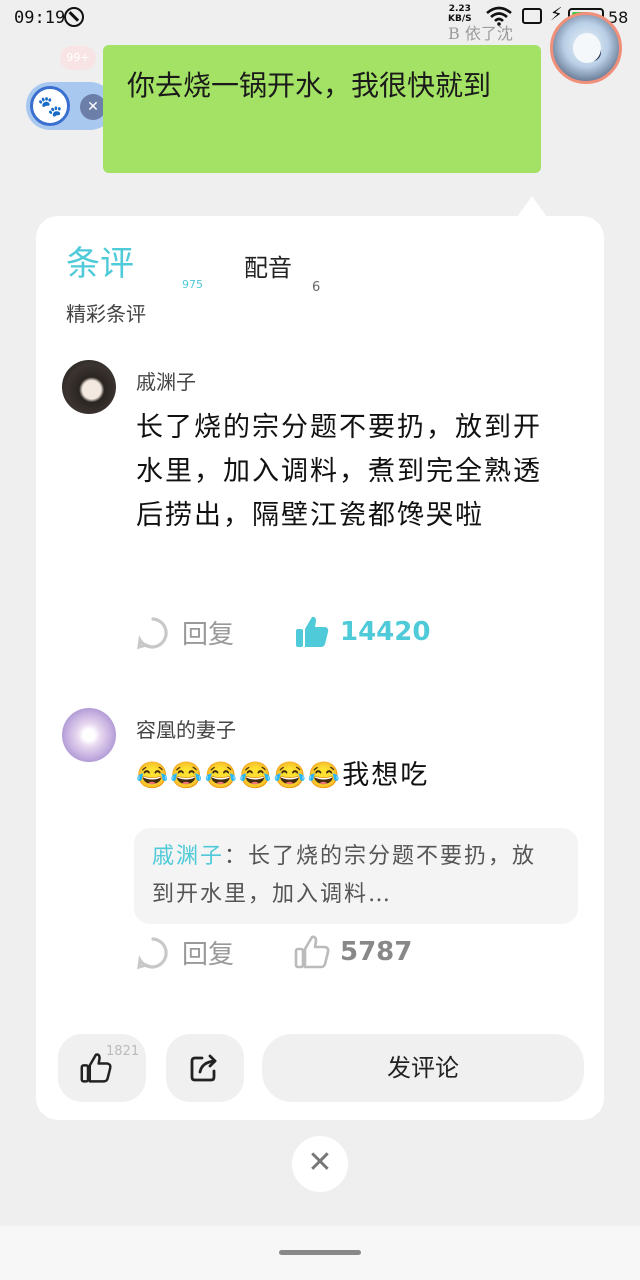 The image size is (640, 1280). I want to click on tab-comments-label: 条评, so click(100, 264).